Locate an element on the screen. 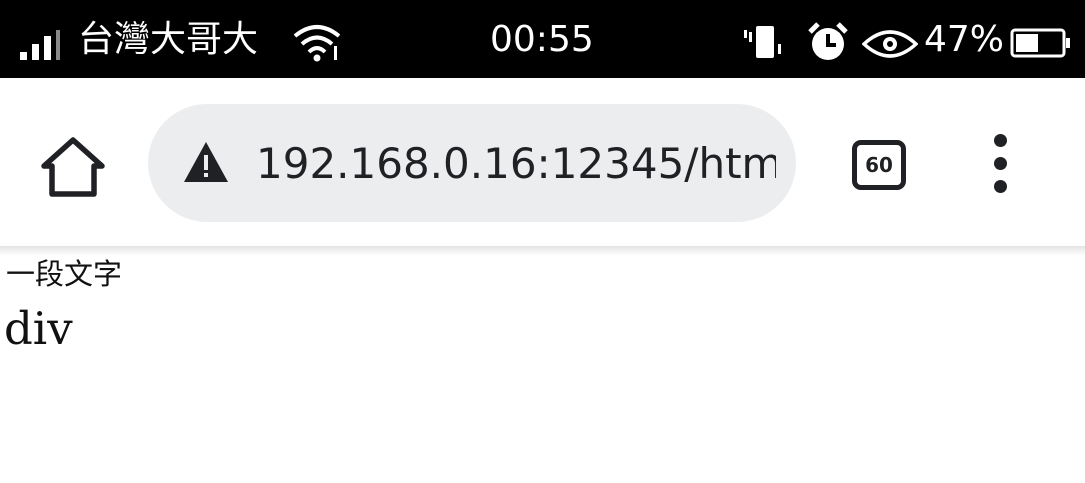  signal-icon is located at coordinates (46, 45).